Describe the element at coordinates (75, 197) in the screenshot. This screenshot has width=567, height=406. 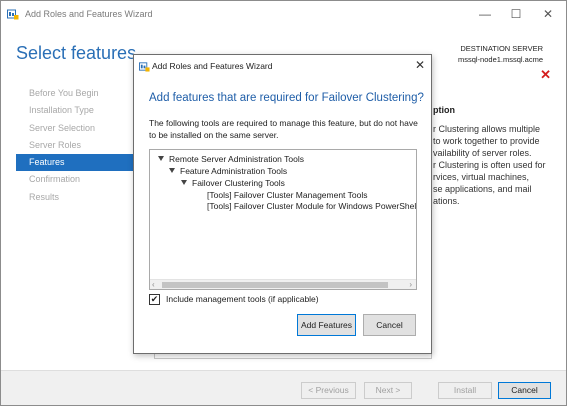
I see `step-results: Results` at that location.